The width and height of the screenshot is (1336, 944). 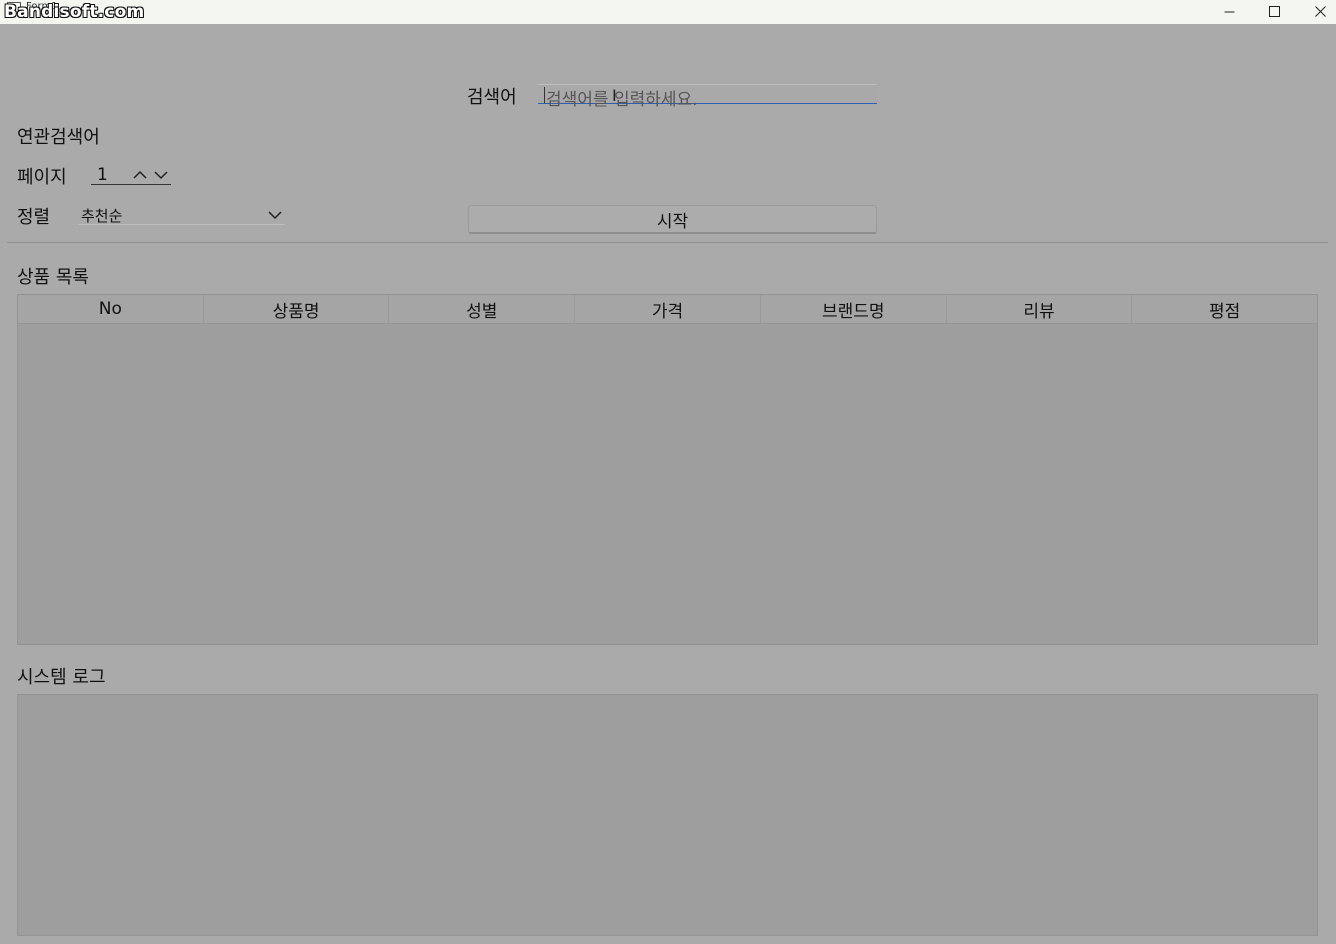 I want to click on column-header-reviews: 리뷰, so click(x=1040, y=309).